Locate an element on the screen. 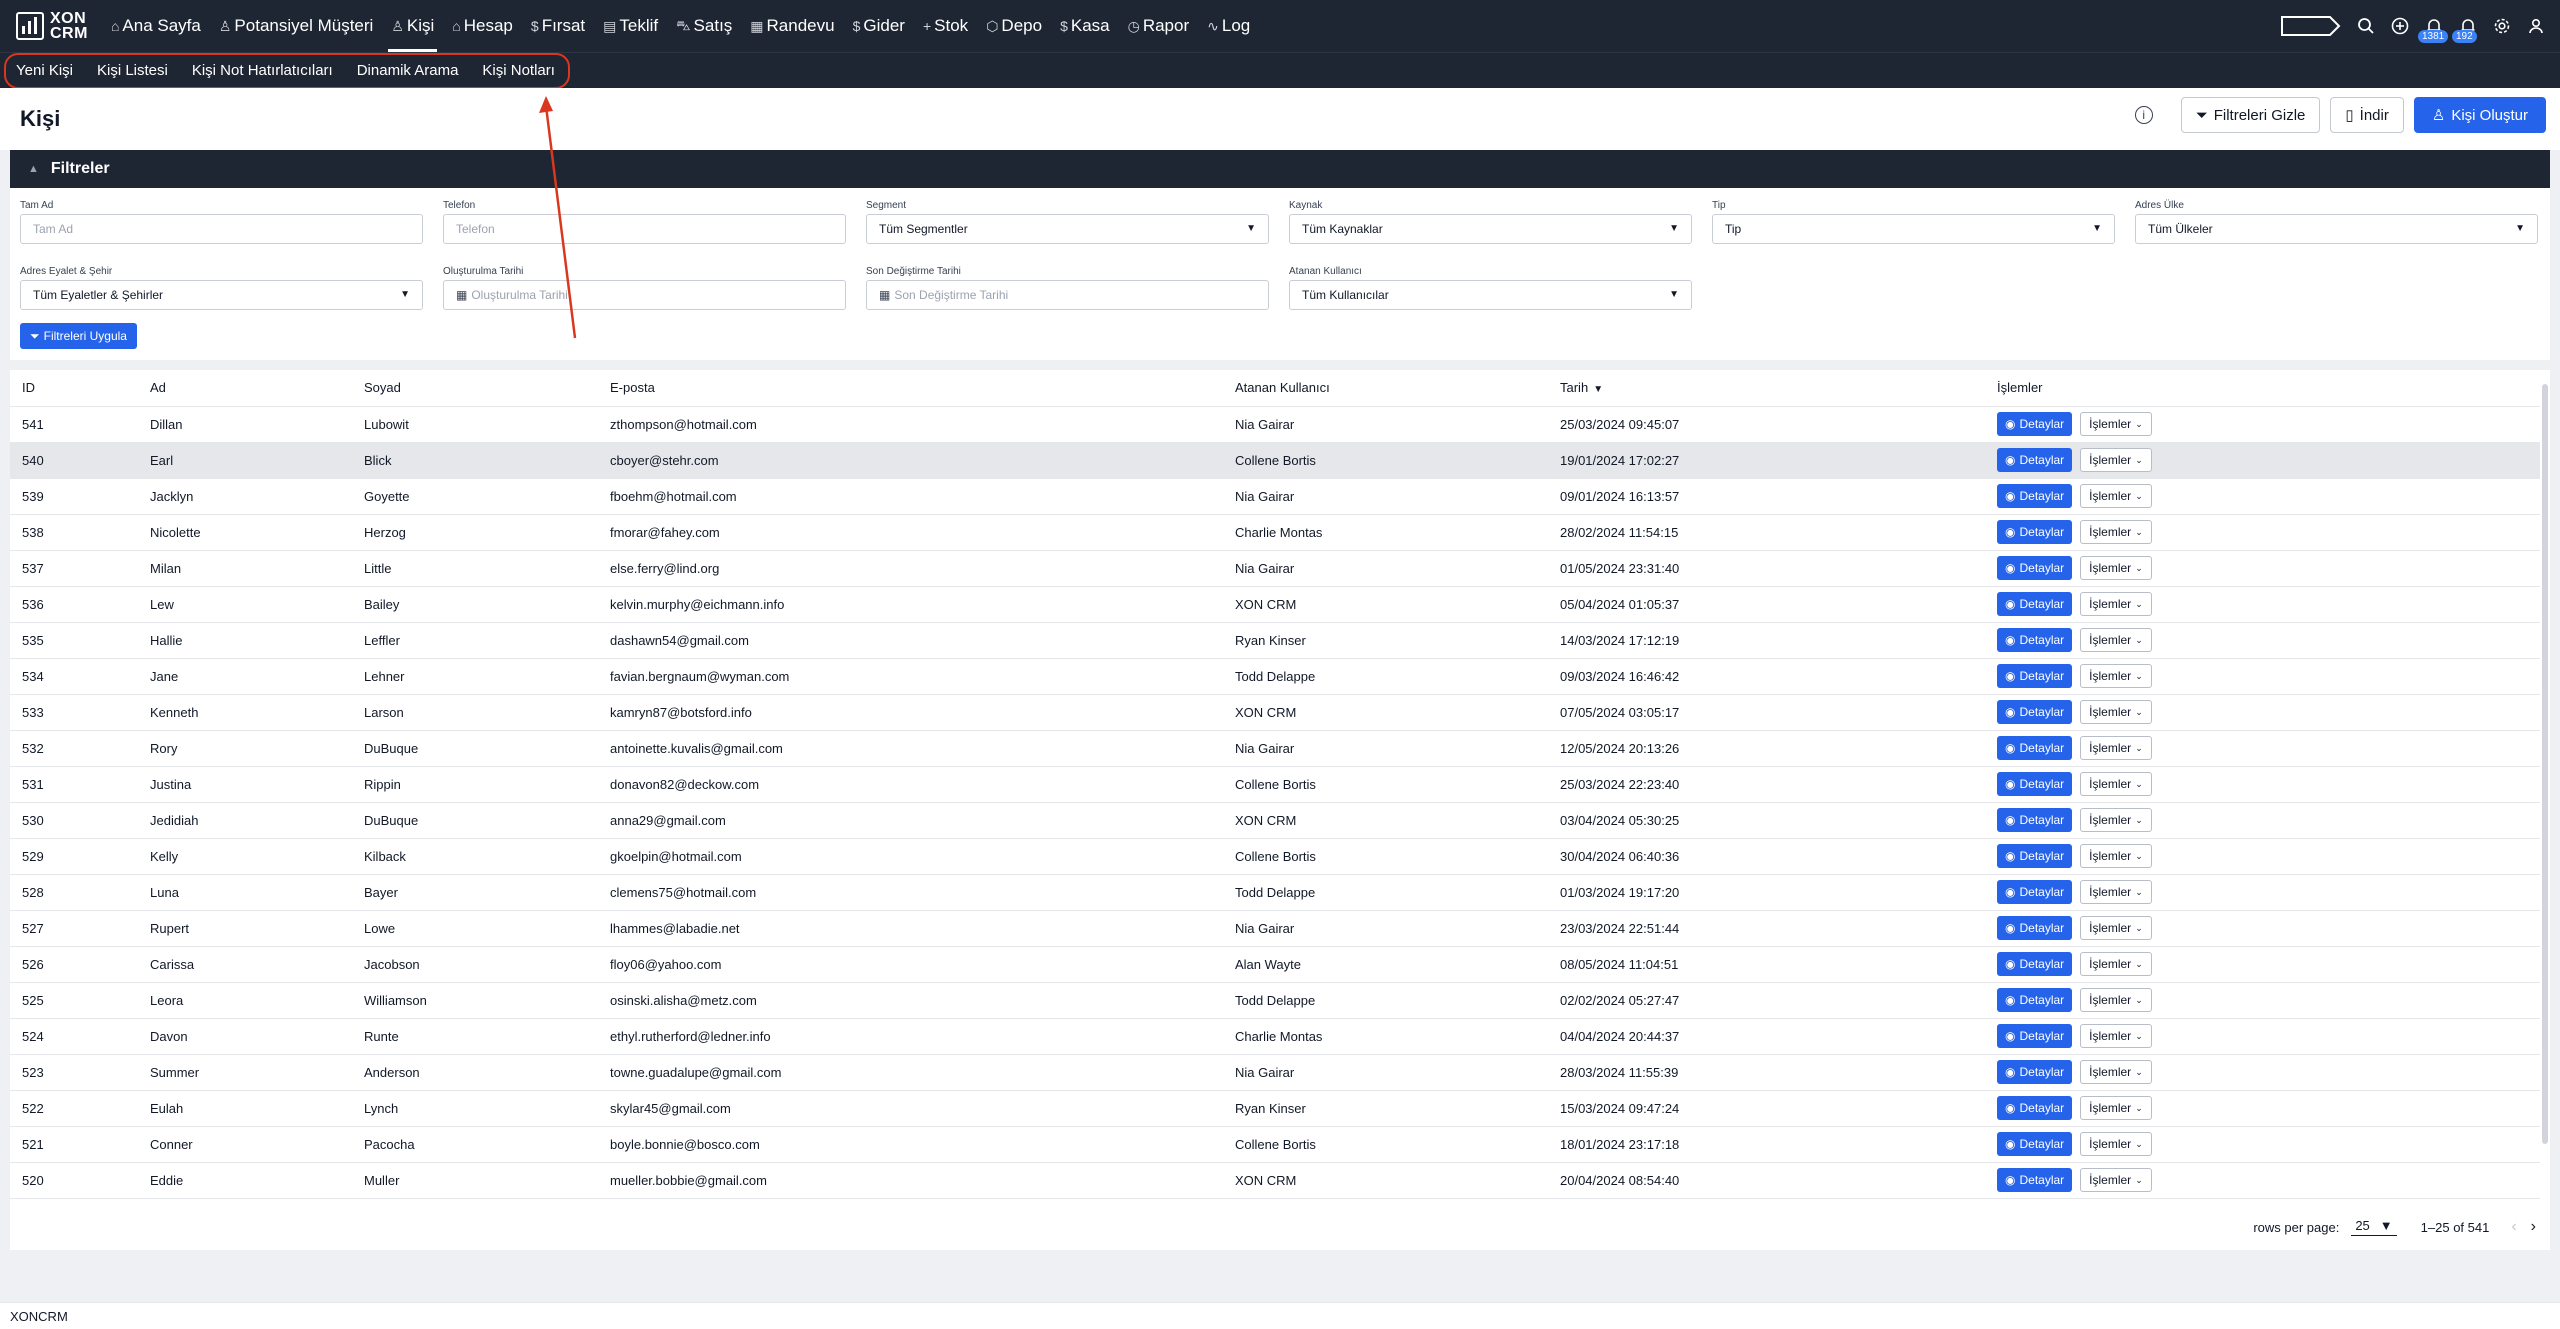 The width and height of the screenshot is (2560, 1329). created-date-input: ▦ Oluşturulma Tarihi is located at coordinates (644, 295).